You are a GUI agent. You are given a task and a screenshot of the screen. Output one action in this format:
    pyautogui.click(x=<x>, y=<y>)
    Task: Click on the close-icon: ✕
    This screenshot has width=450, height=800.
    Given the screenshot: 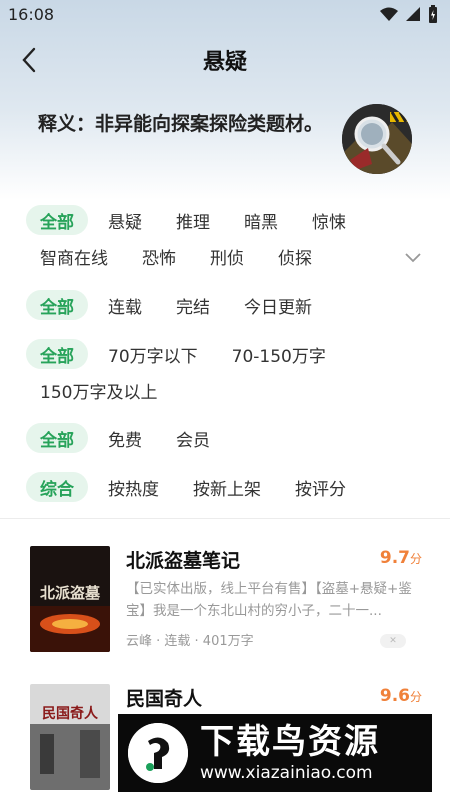 What is the action you would take?
    pyautogui.click(x=393, y=641)
    